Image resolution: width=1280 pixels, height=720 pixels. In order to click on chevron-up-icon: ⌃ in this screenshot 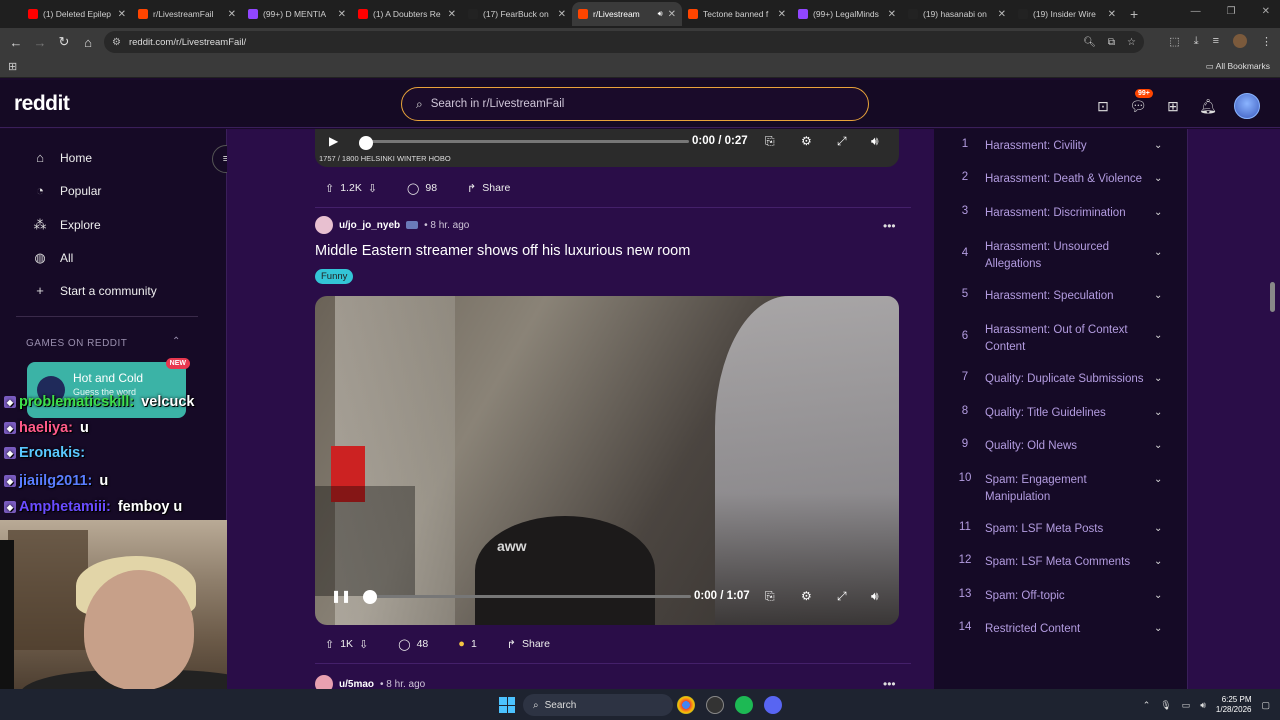, I will do `click(176, 341)`.